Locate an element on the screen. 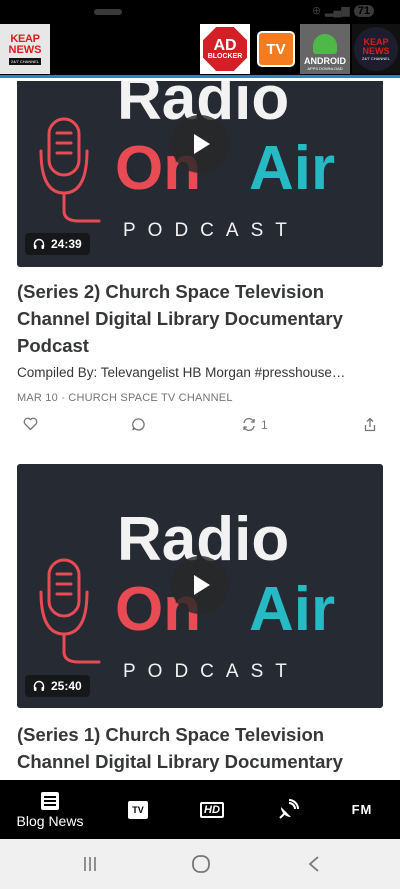 This screenshot has height=889, width=400. comment-button is located at coordinates (138, 424).